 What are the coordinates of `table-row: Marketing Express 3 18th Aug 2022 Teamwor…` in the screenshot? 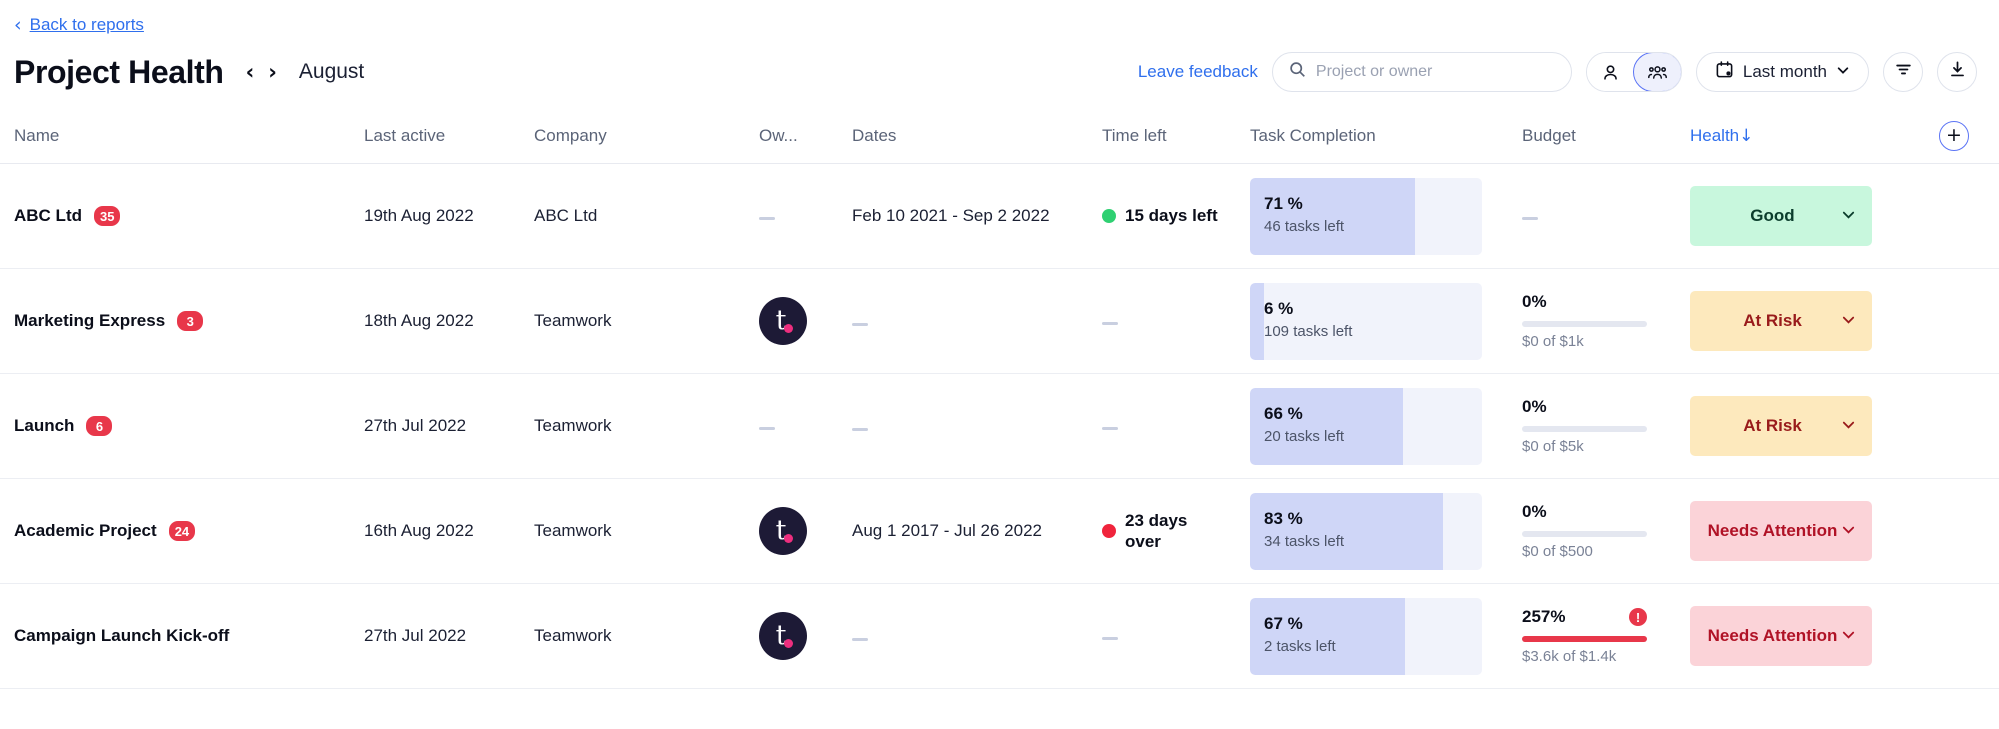 It's located at (999, 321).